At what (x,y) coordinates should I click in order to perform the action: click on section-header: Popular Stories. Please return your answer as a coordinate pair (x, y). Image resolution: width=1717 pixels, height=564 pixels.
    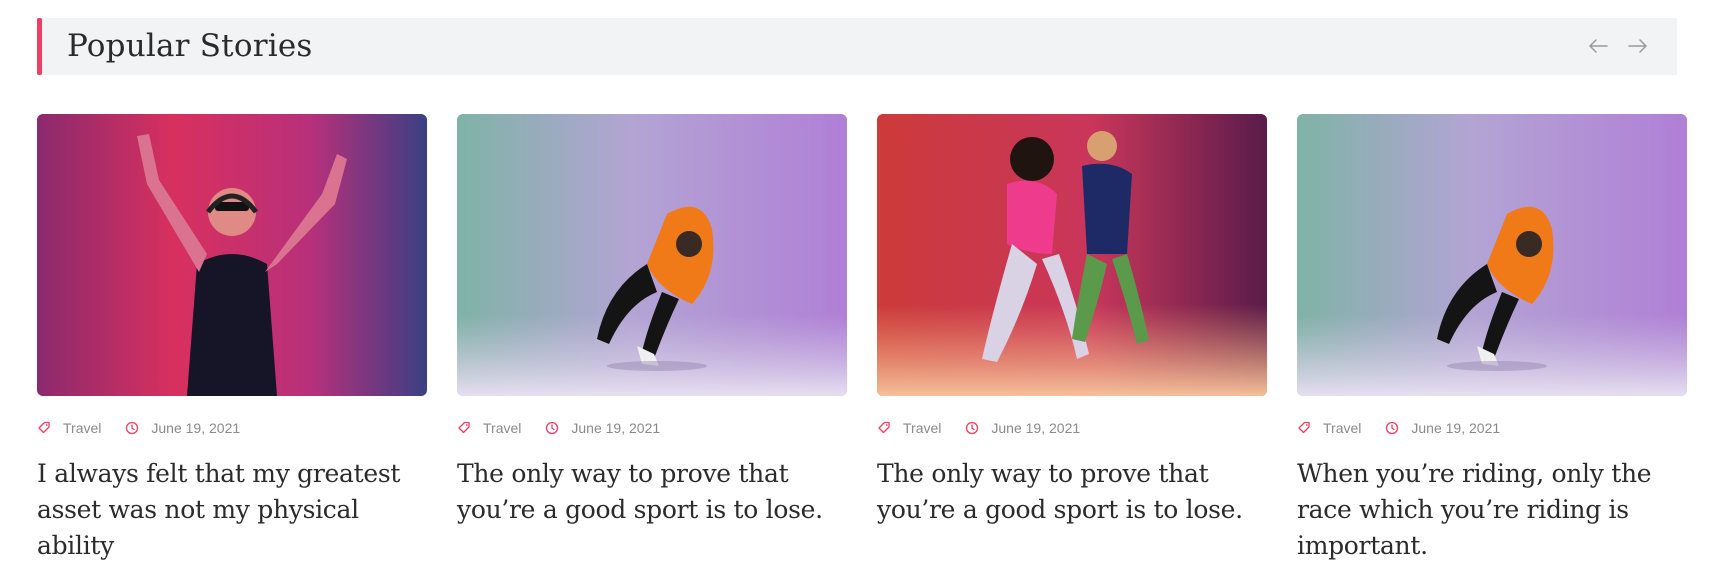
    Looking at the image, I should click on (857, 46).